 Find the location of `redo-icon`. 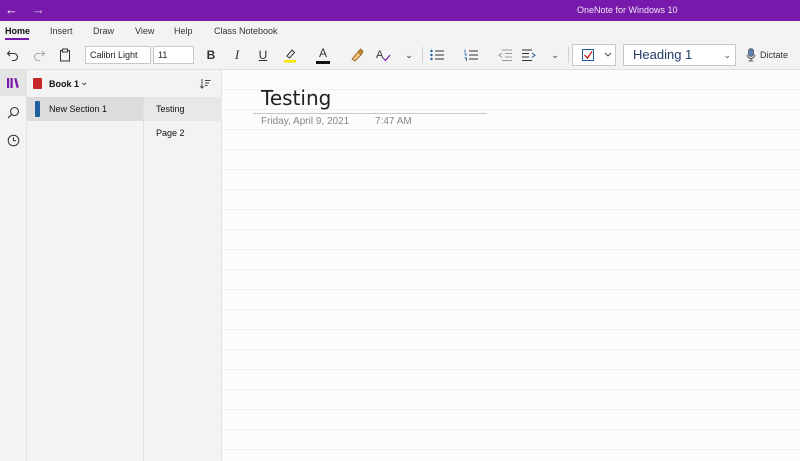

redo-icon is located at coordinates (39, 56).